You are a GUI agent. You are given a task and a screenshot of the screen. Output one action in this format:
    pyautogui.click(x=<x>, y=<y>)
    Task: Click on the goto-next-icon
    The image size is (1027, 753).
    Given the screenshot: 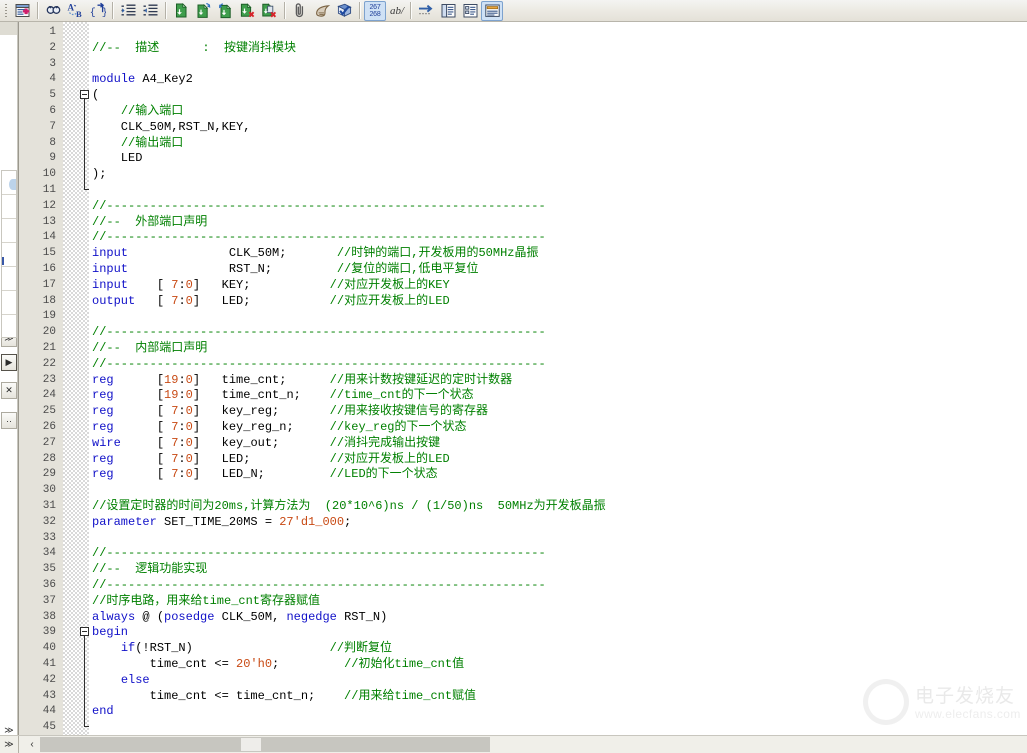 What is the action you would take?
    pyautogui.click(x=426, y=11)
    